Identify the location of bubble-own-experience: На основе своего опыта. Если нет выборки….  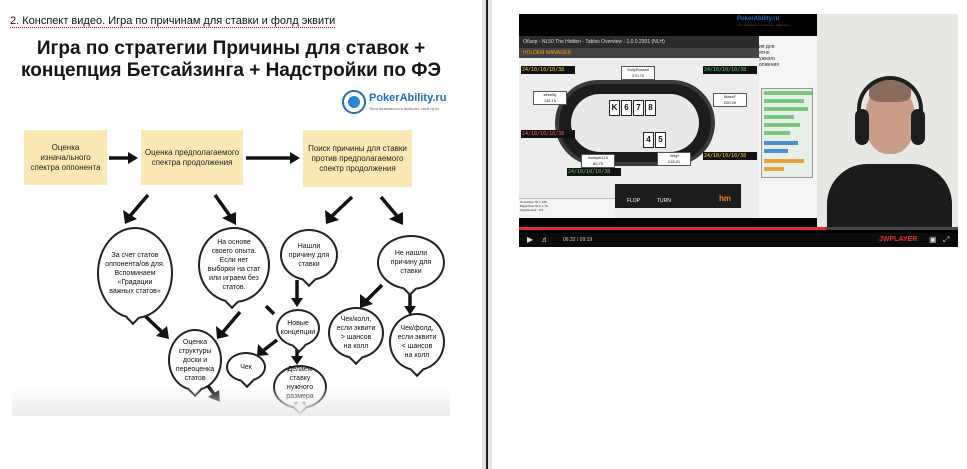
(234, 265).